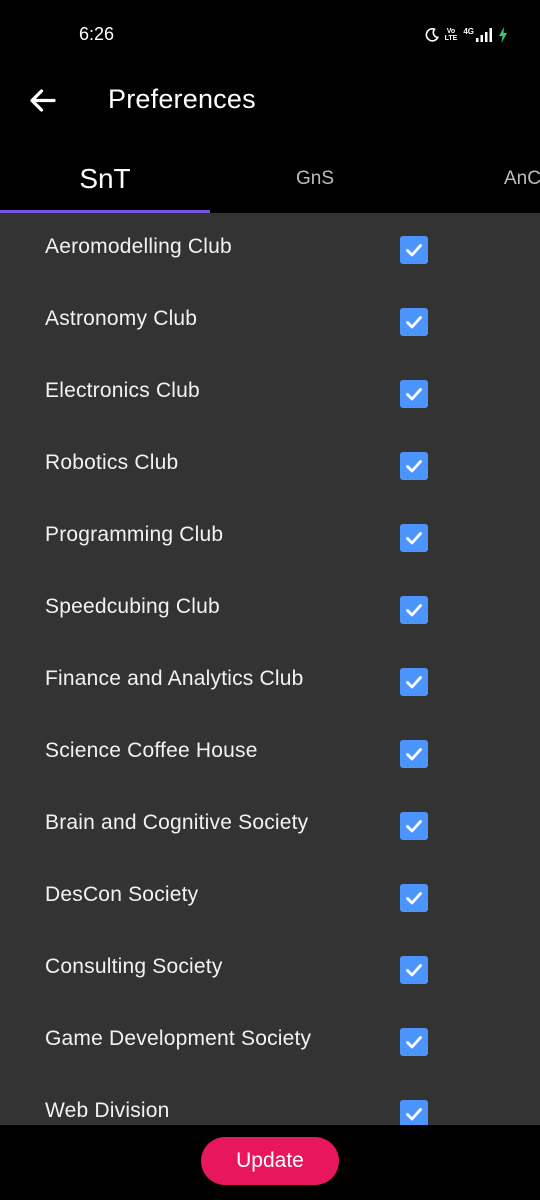  What do you see at coordinates (132, 606) in the screenshot?
I see `preference-label: Speedcubing Club` at bounding box center [132, 606].